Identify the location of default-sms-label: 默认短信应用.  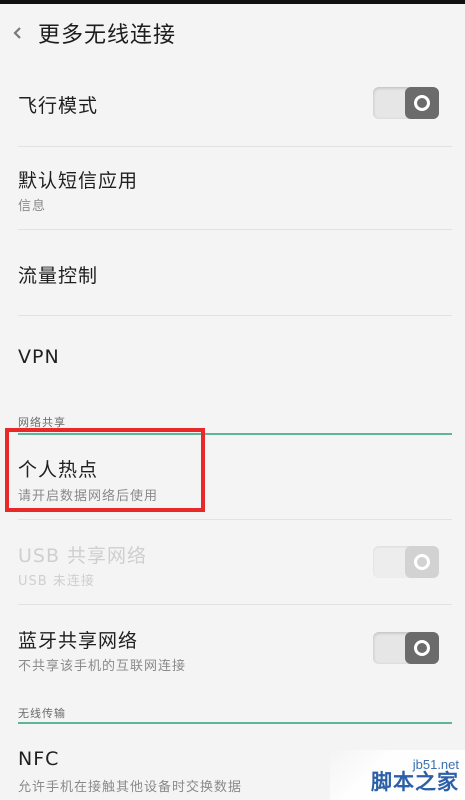
(78, 181).